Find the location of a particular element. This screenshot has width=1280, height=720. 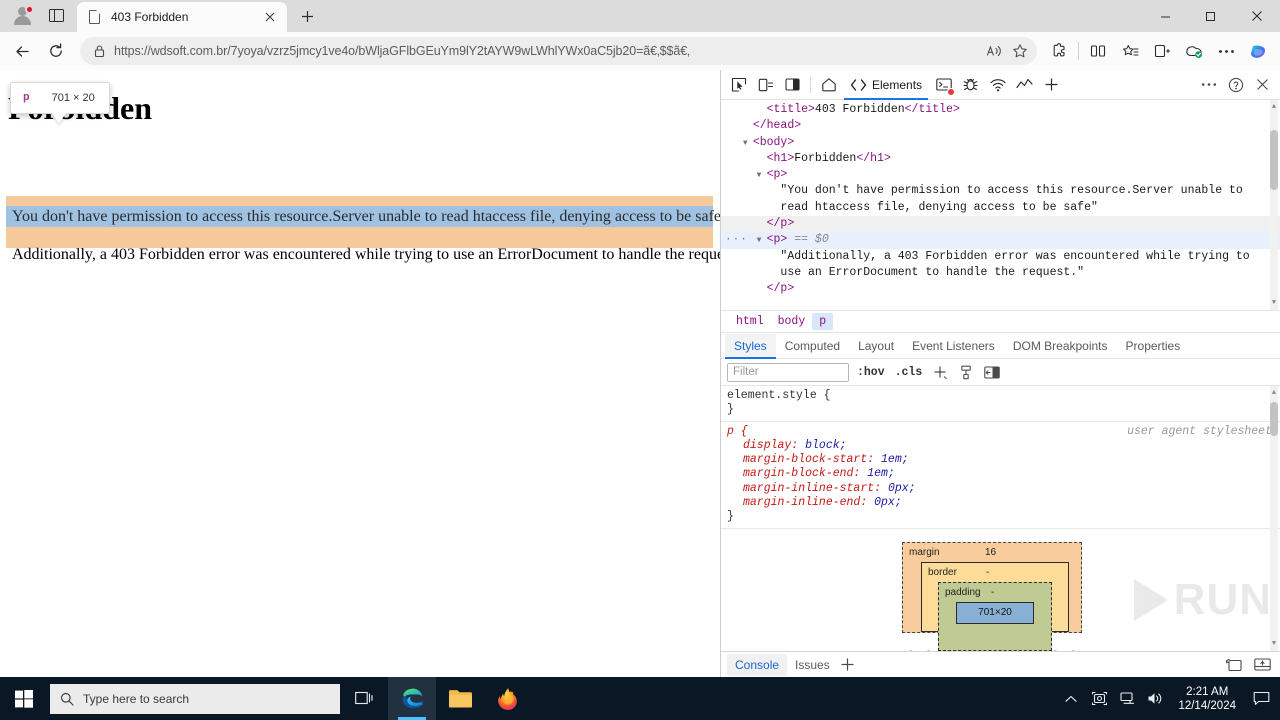

sidebar-tab-event-listeners: Event Listeners is located at coordinates (953, 346).